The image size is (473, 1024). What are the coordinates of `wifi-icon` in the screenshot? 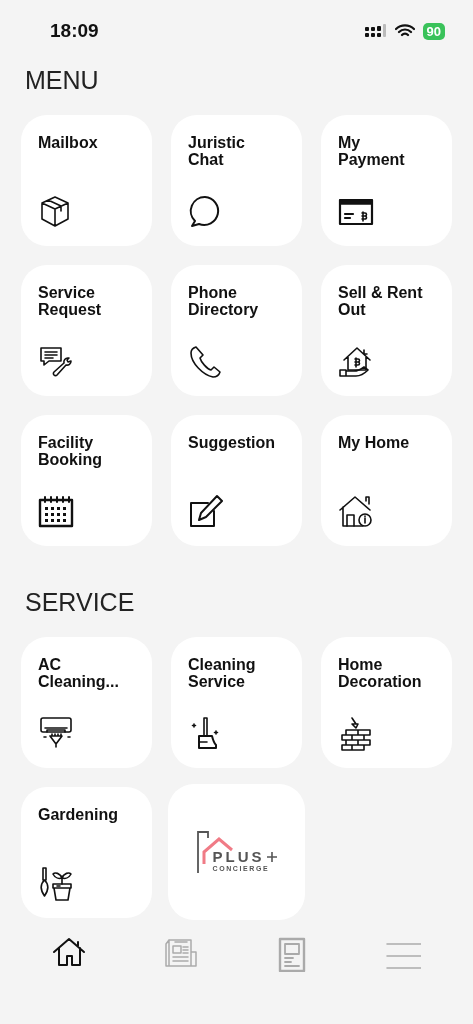 It's located at (404, 31).